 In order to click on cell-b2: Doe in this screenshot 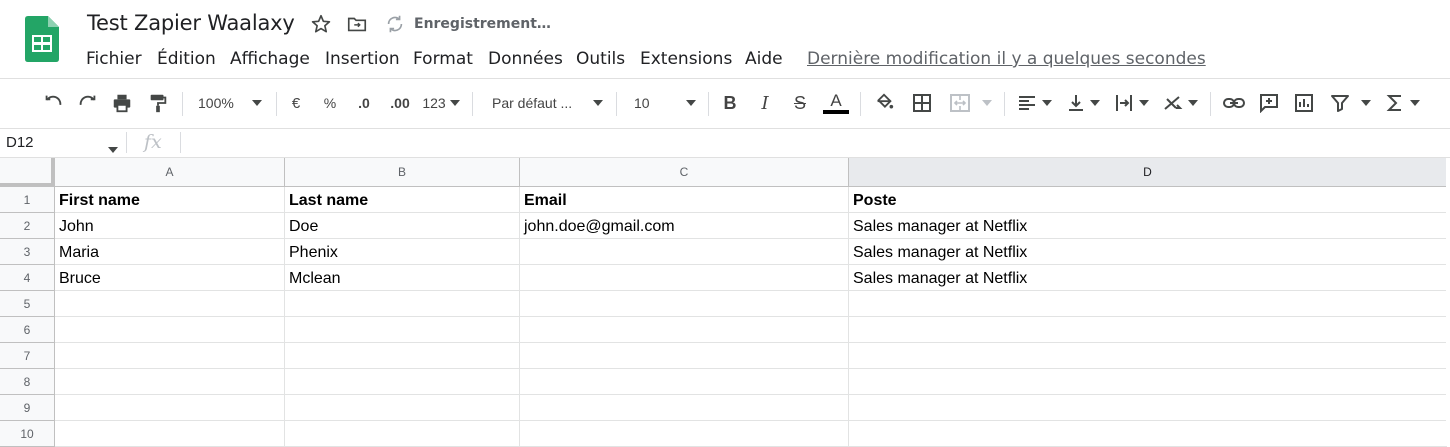, I will do `click(402, 226)`.